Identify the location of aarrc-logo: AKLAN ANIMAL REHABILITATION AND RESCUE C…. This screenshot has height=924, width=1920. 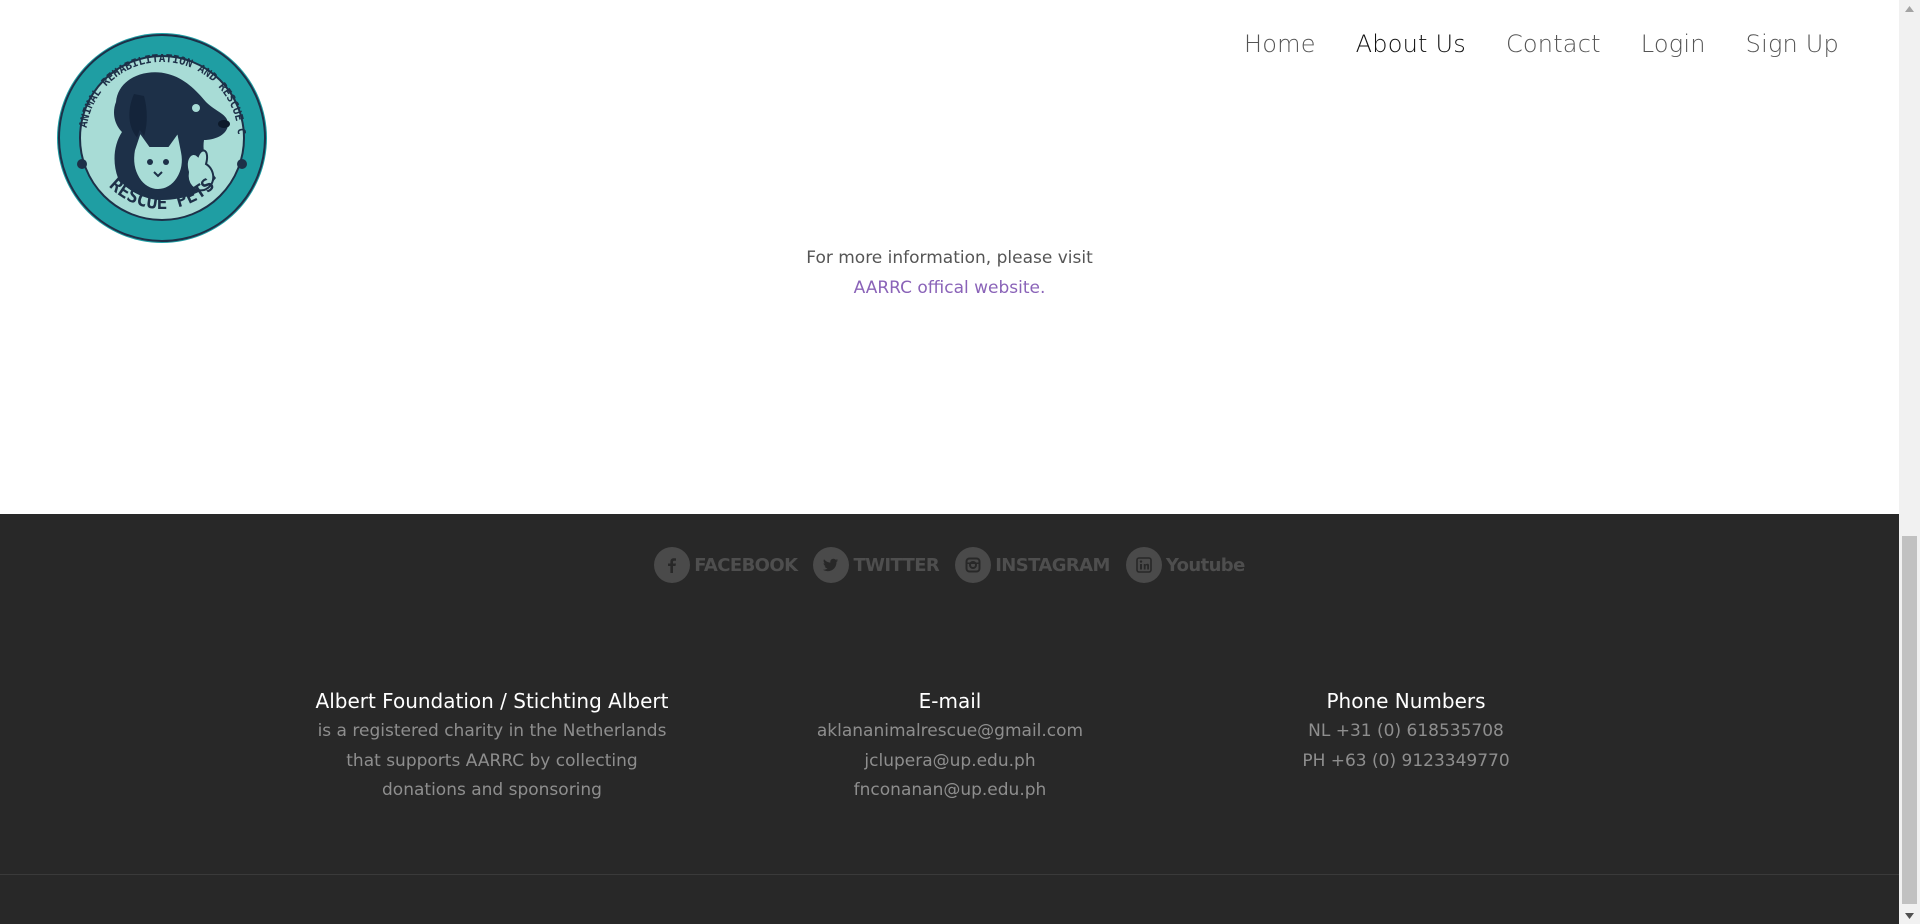
(160, 133).